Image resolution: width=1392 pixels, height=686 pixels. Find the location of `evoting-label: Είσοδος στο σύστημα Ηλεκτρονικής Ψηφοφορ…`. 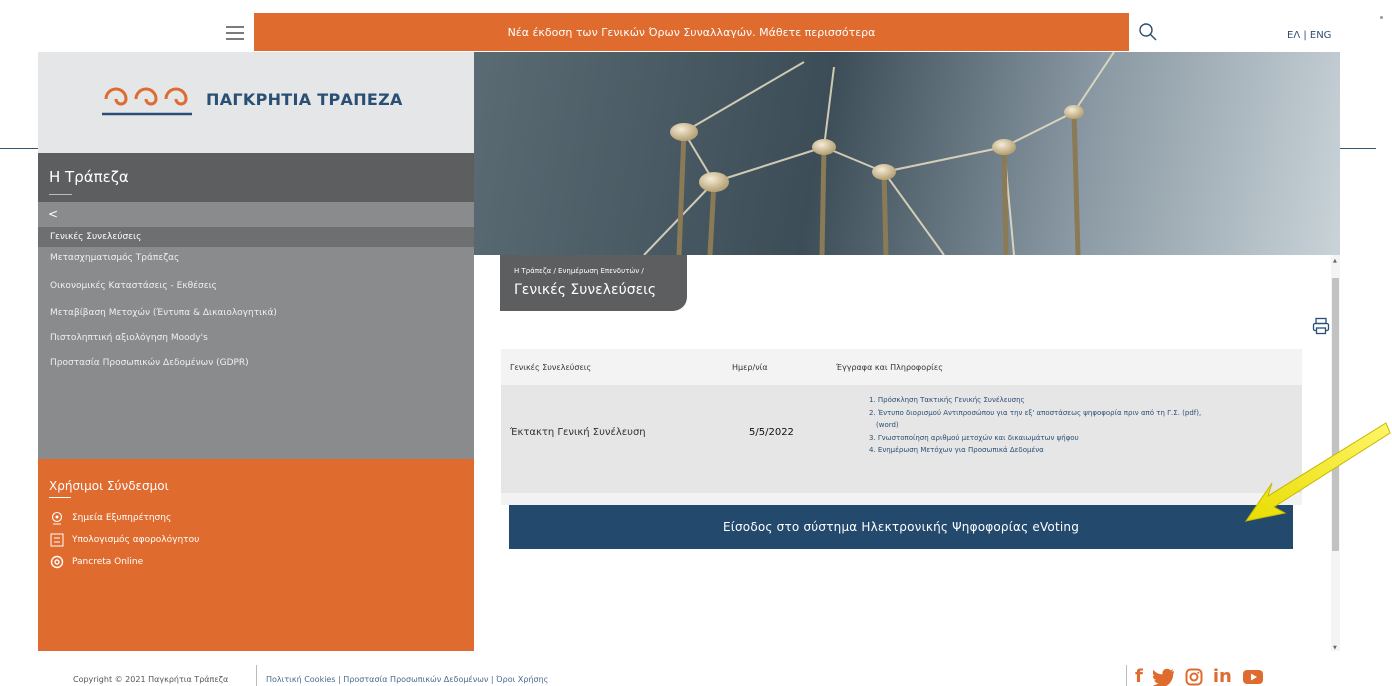

evoting-label: Είσοδος στο σύστημα Ηλεκτρονικής Ψηφοφορ… is located at coordinates (901, 527).